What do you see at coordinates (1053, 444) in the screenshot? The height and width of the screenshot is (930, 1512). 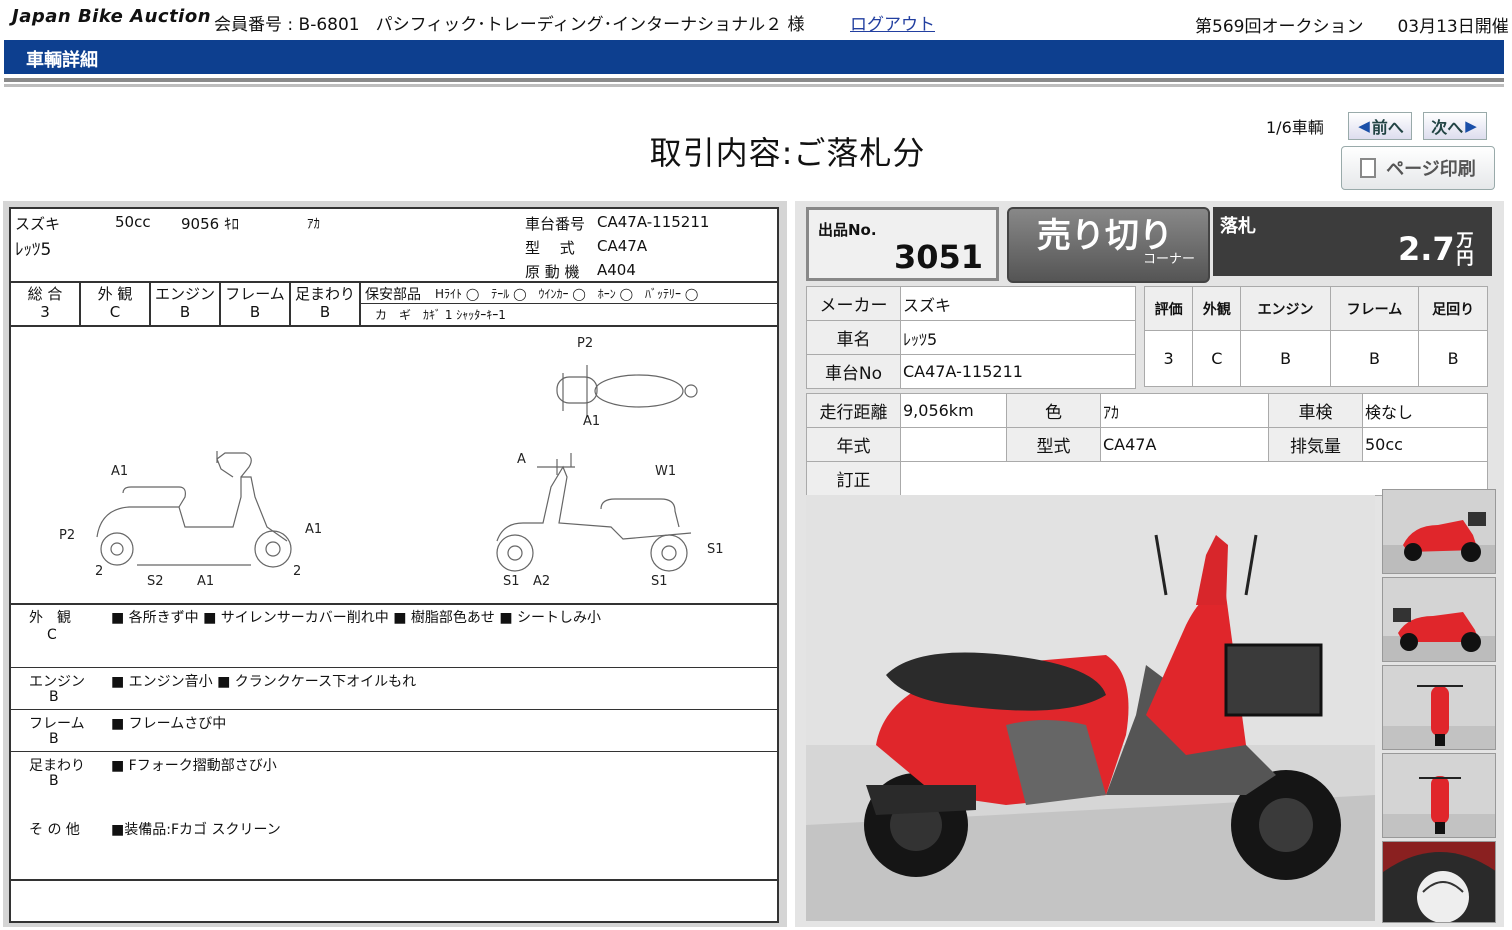 I see `model-label: 型式` at bounding box center [1053, 444].